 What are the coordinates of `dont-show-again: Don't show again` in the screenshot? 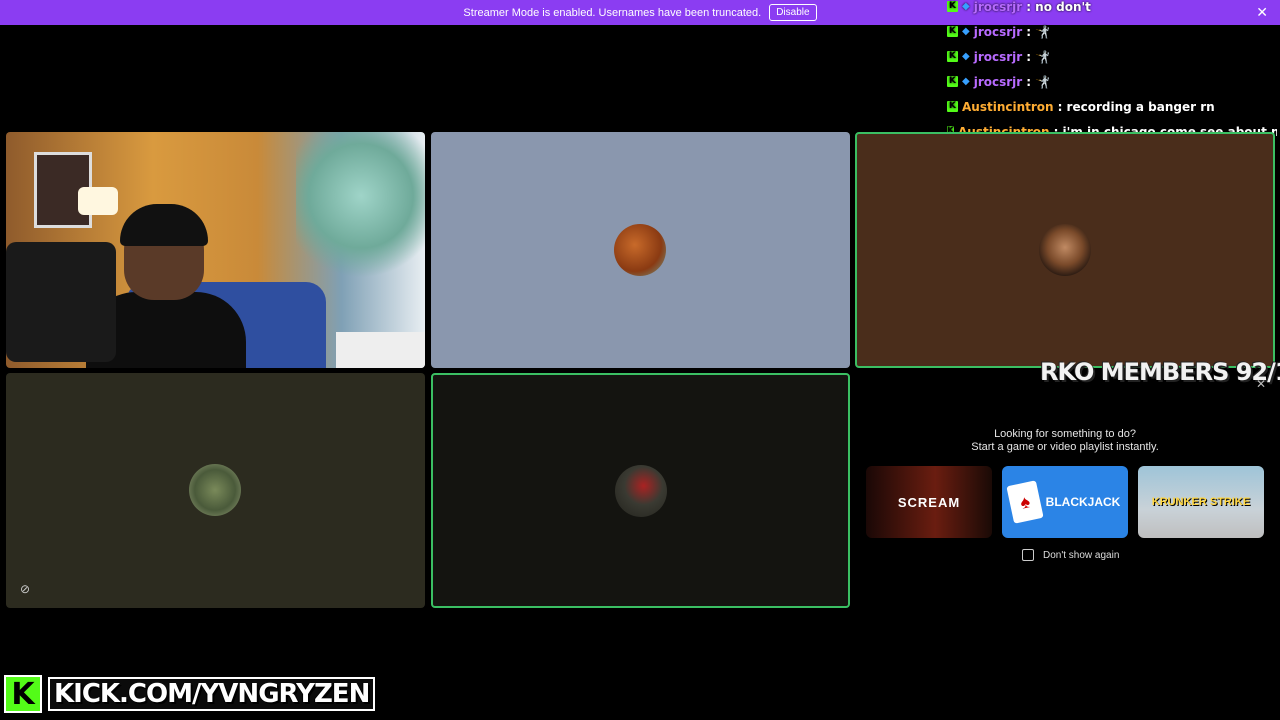 It's located at (1070, 555).